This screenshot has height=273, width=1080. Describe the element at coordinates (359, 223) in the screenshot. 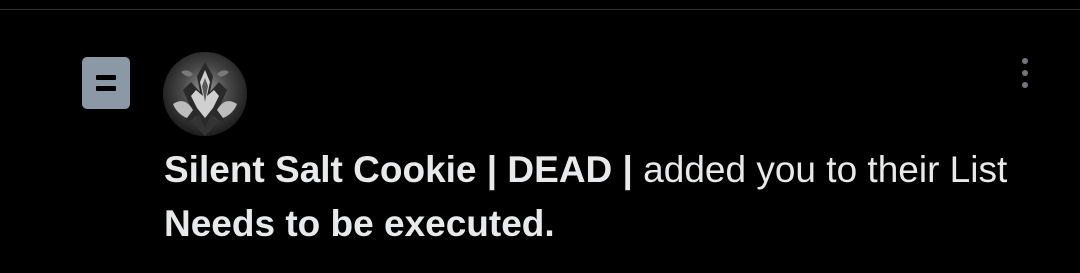

I see `list-name: Needs to be executed.` at that location.